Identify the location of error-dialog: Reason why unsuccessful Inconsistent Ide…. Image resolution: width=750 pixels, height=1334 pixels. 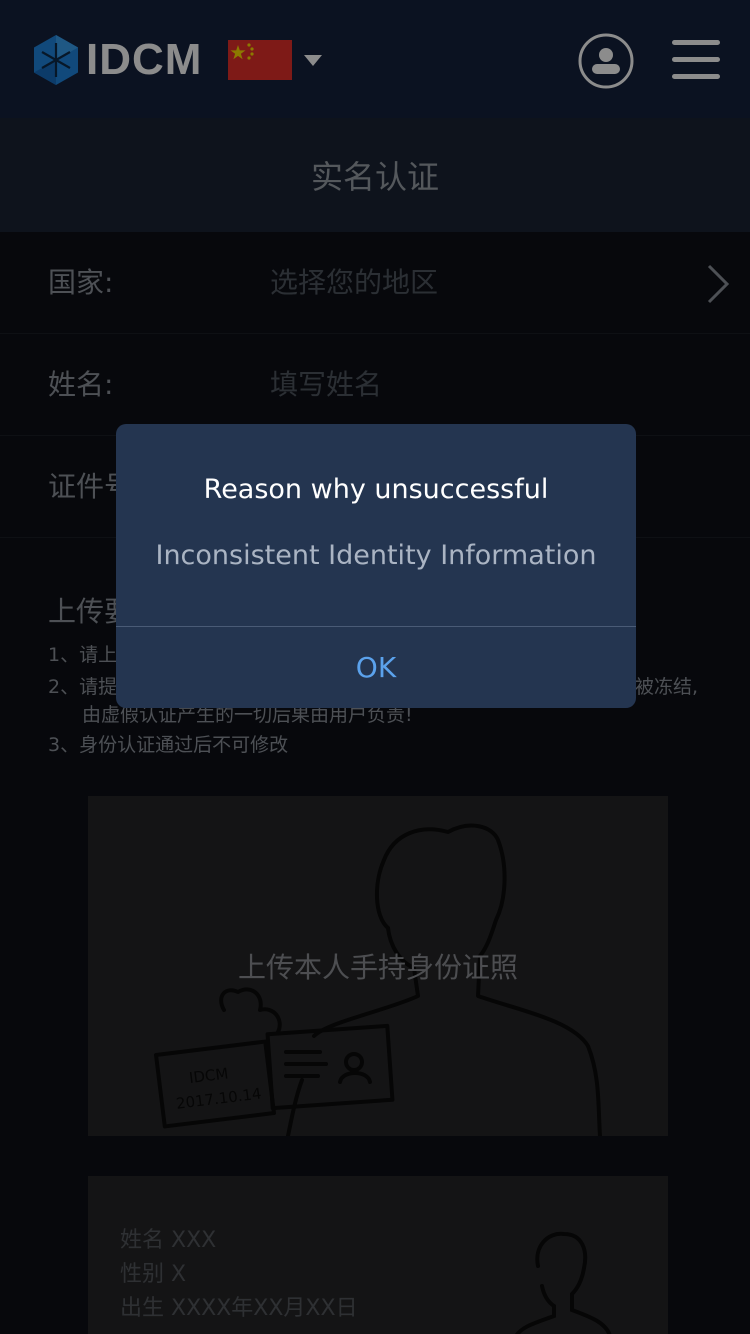
(376, 566).